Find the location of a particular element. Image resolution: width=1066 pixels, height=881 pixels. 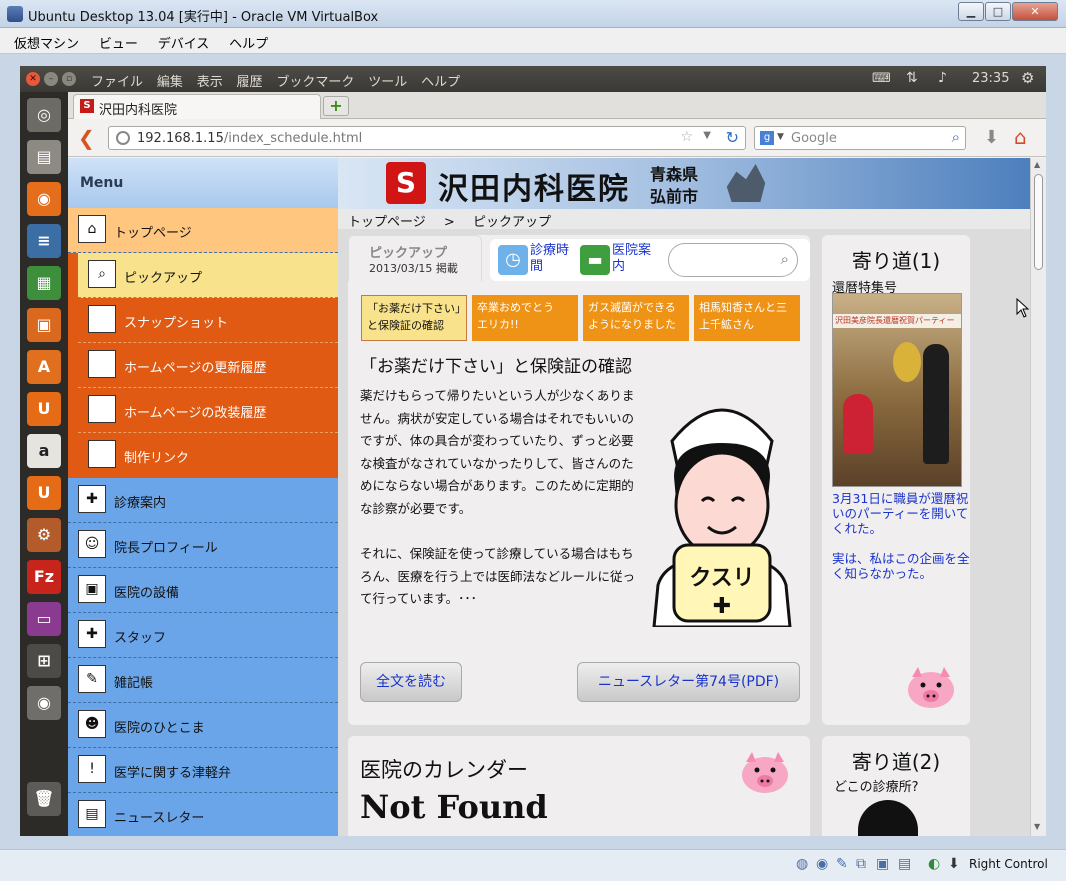

scroll-down-icon: ▼ is located at coordinates (1037, 826).